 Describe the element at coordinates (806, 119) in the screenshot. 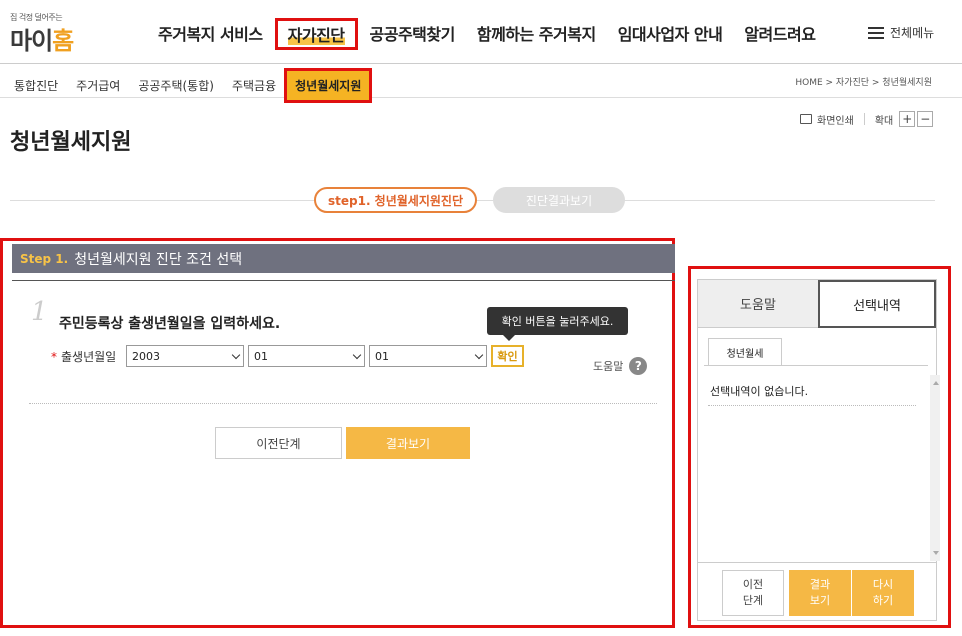

I see `print-icon` at that location.